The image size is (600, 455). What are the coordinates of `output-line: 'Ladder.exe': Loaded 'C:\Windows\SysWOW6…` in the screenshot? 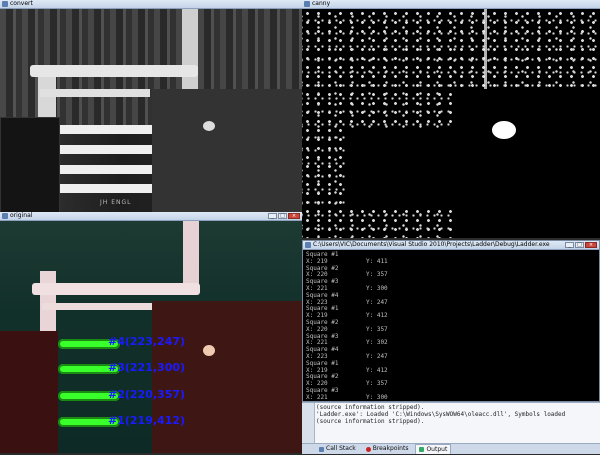 It's located at (440, 414).